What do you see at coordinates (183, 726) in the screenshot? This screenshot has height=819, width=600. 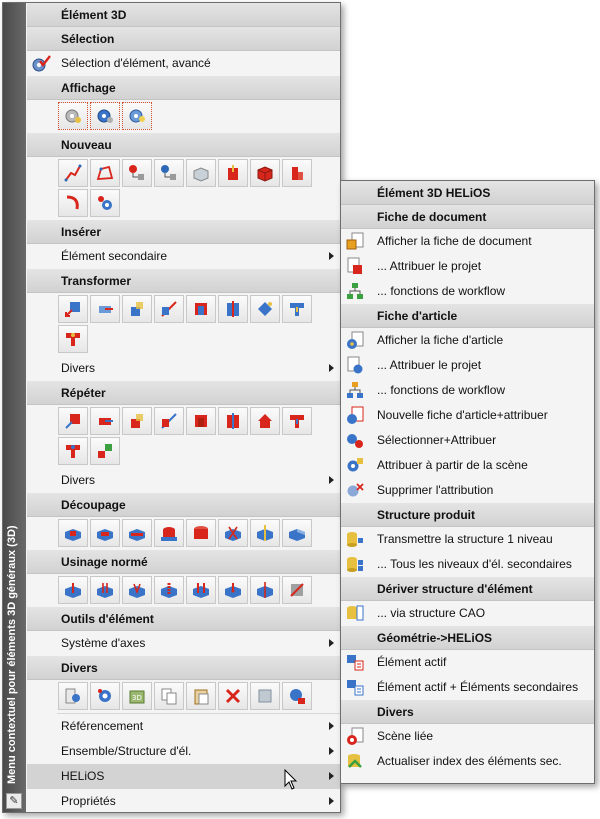 I see `menu-item-referencement: Référencement` at bounding box center [183, 726].